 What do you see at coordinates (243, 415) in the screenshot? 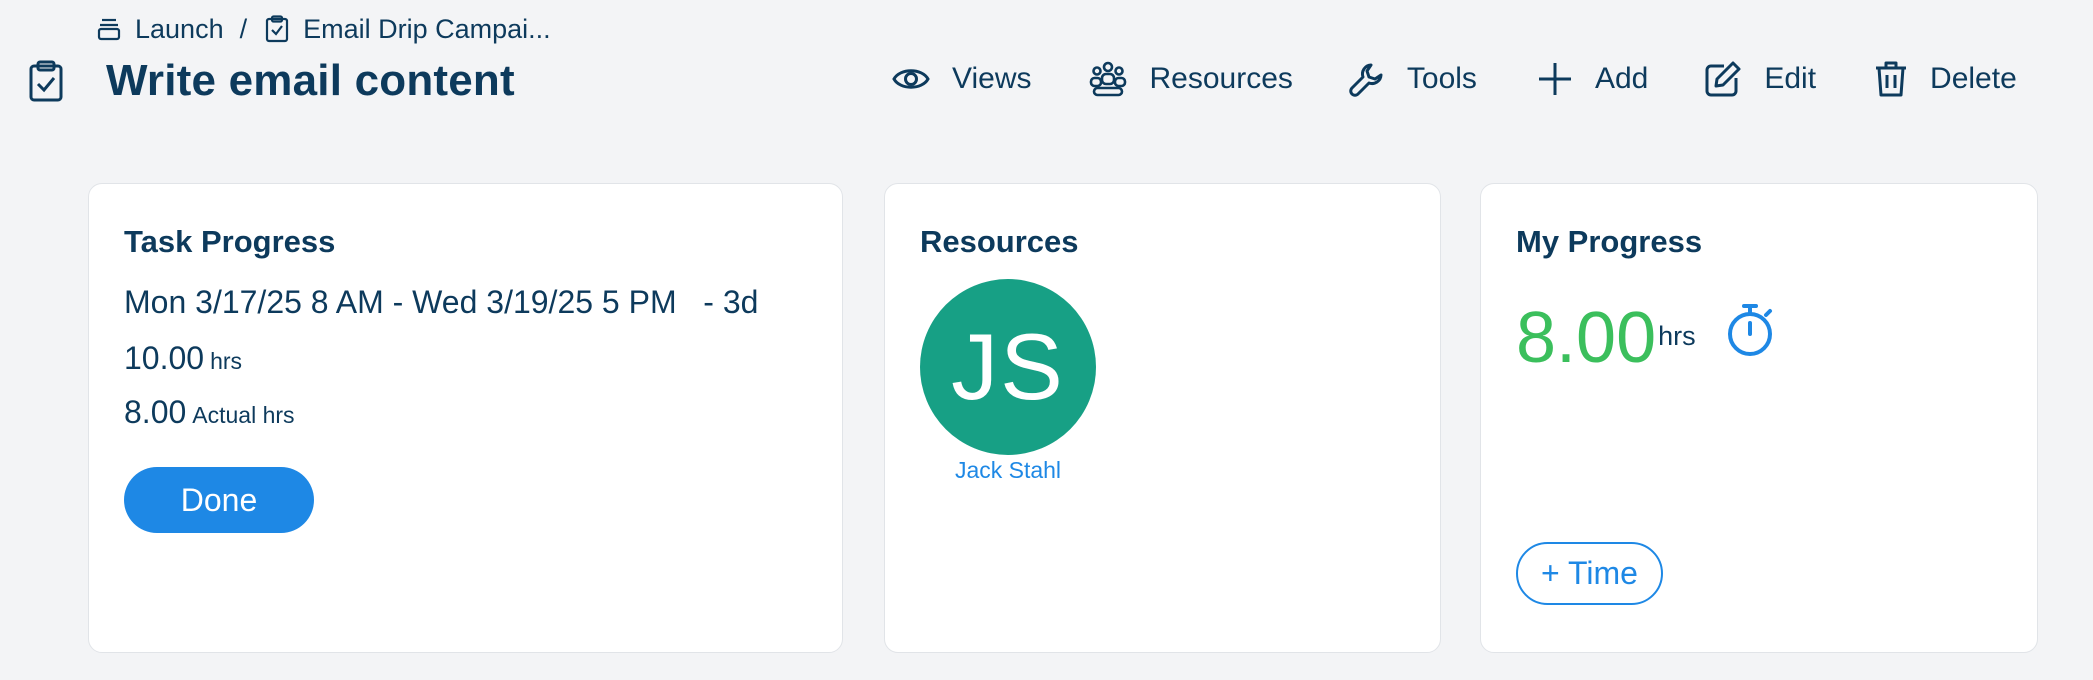
I see `actual-hours-unit: Actual hrs` at bounding box center [243, 415].